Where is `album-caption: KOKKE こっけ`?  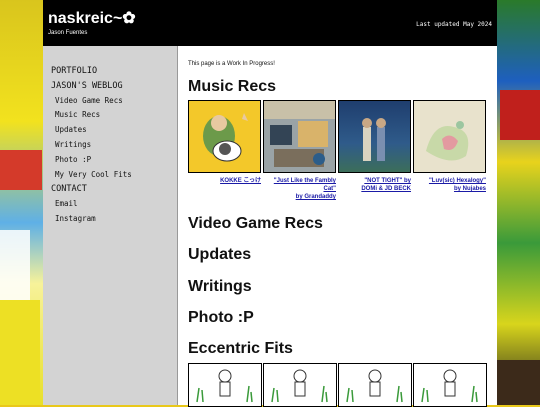 album-caption: KOKKE こっけ is located at coordinates (224, 181).